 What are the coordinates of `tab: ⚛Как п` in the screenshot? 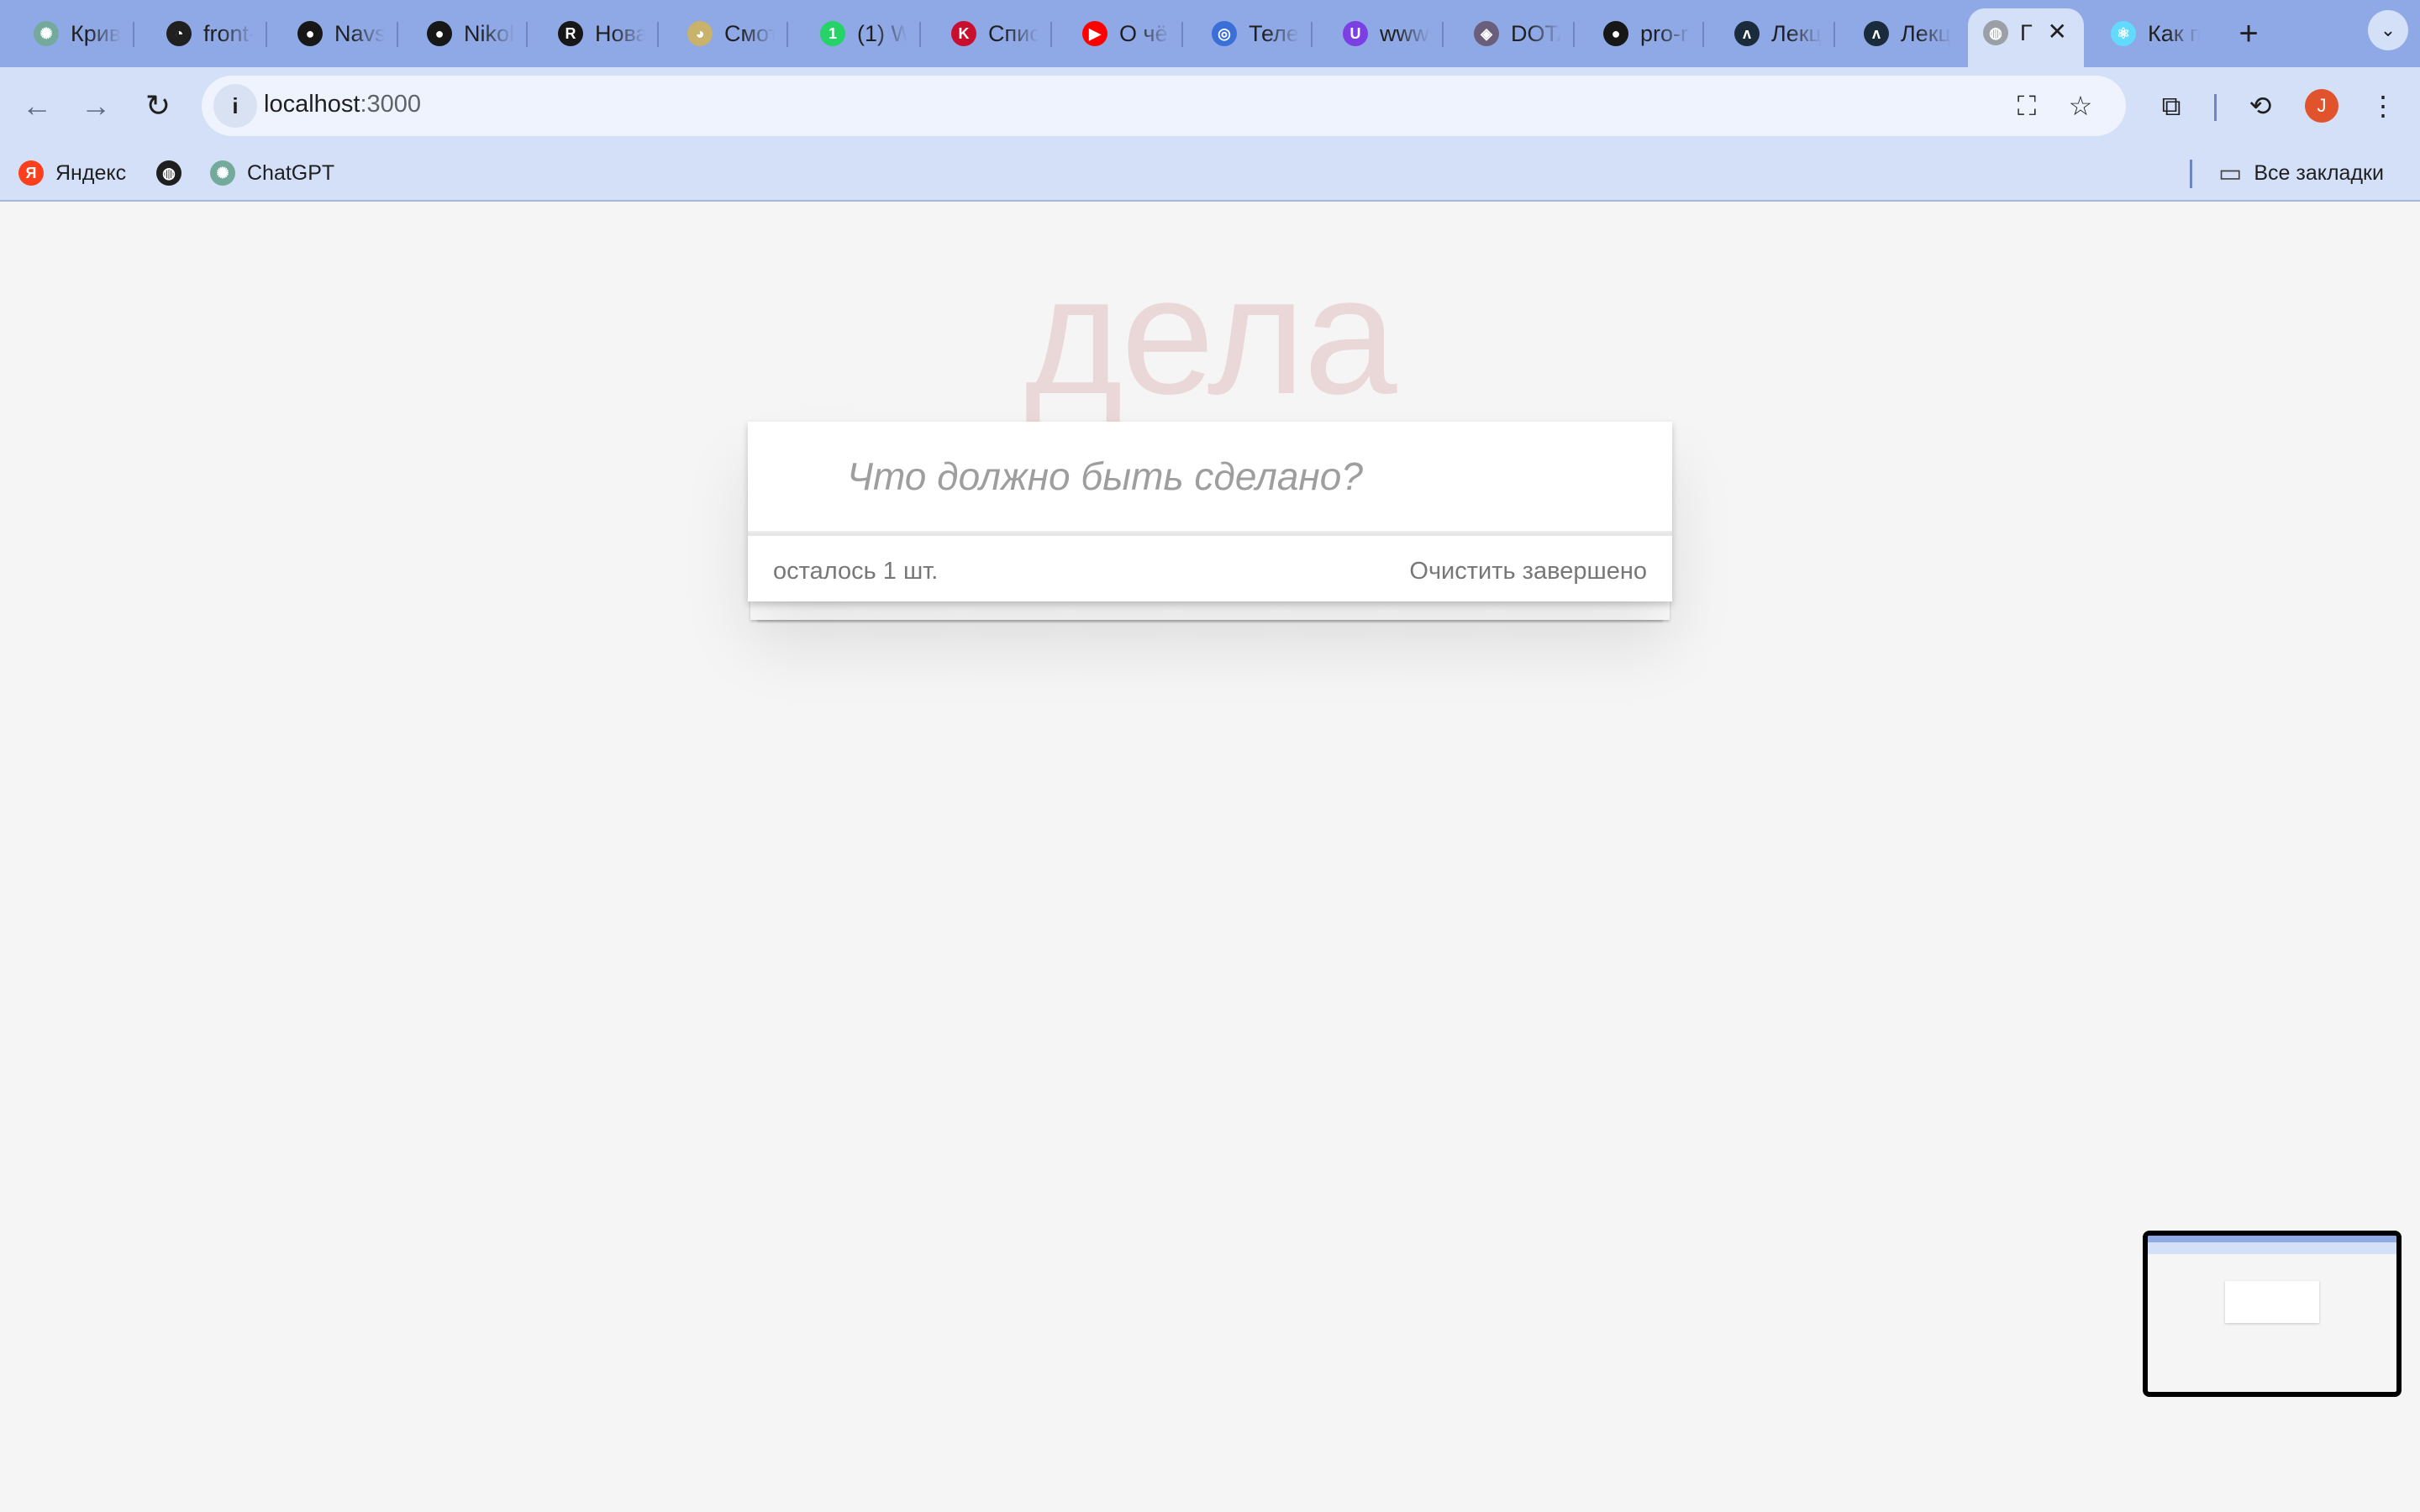 It's located at (2148, 33).